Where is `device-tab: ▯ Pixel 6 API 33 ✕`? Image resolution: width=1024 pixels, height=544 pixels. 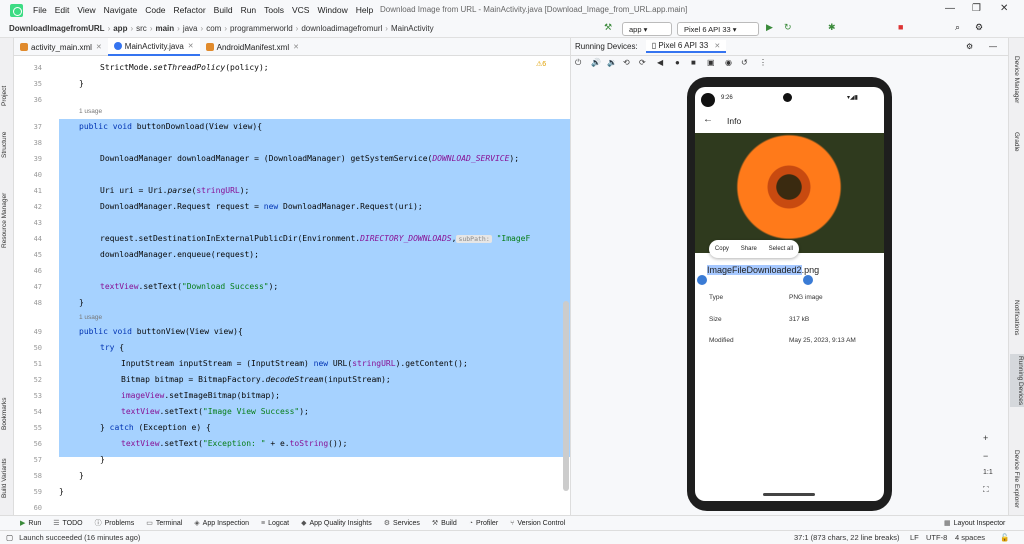 device-tab: ▯ Pixel 6 API 33 ✕ is located at coordinates (686, 46).